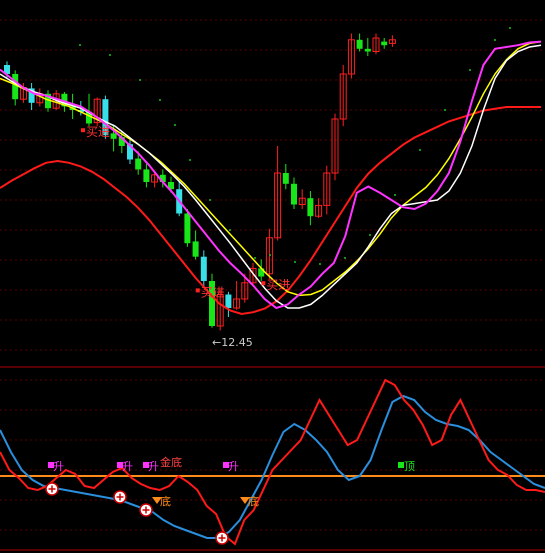  What do you see at coordinates (171, 462) in the screenshot?
I see `indicator-label: 金底` at bounding box center [171, 462].